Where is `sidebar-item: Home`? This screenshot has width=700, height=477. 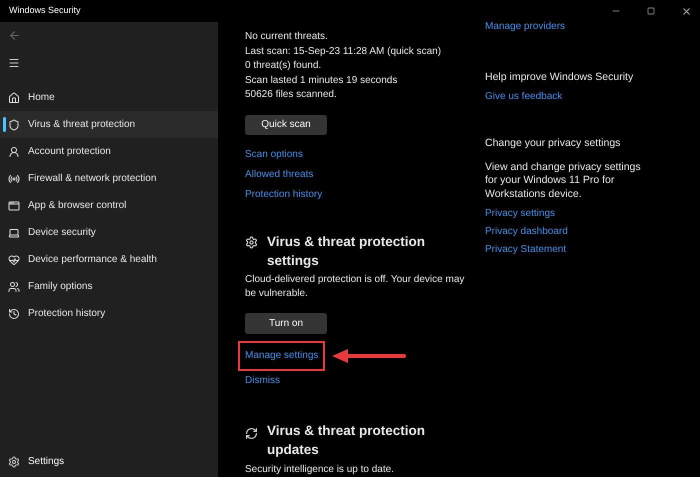 sidebar-item: Home is located at coordinates (109, 97).